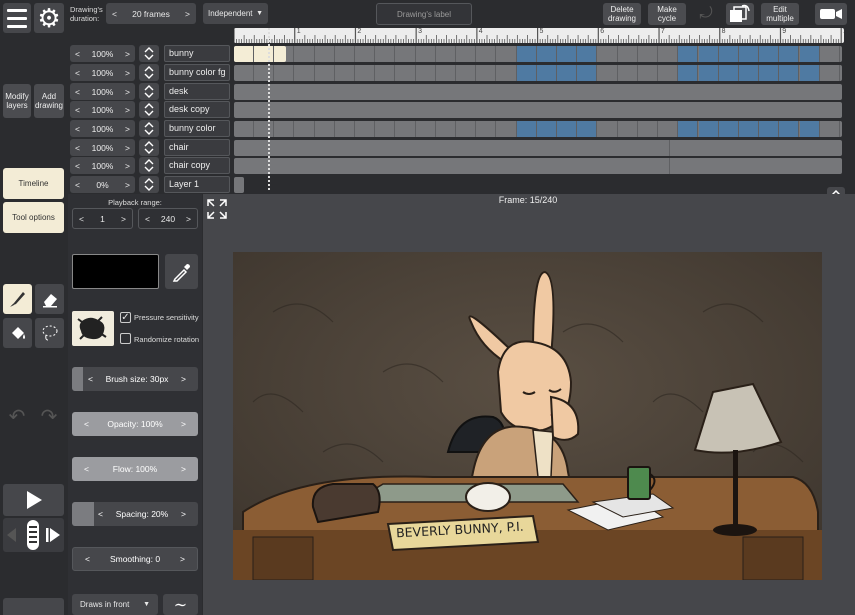 Image resolution: width=855 pixels, height=615 pixels. Describe the element at coordinates (168, 218) in the screenshot. I see `playback-end-stepper: < 240 >` at that location.